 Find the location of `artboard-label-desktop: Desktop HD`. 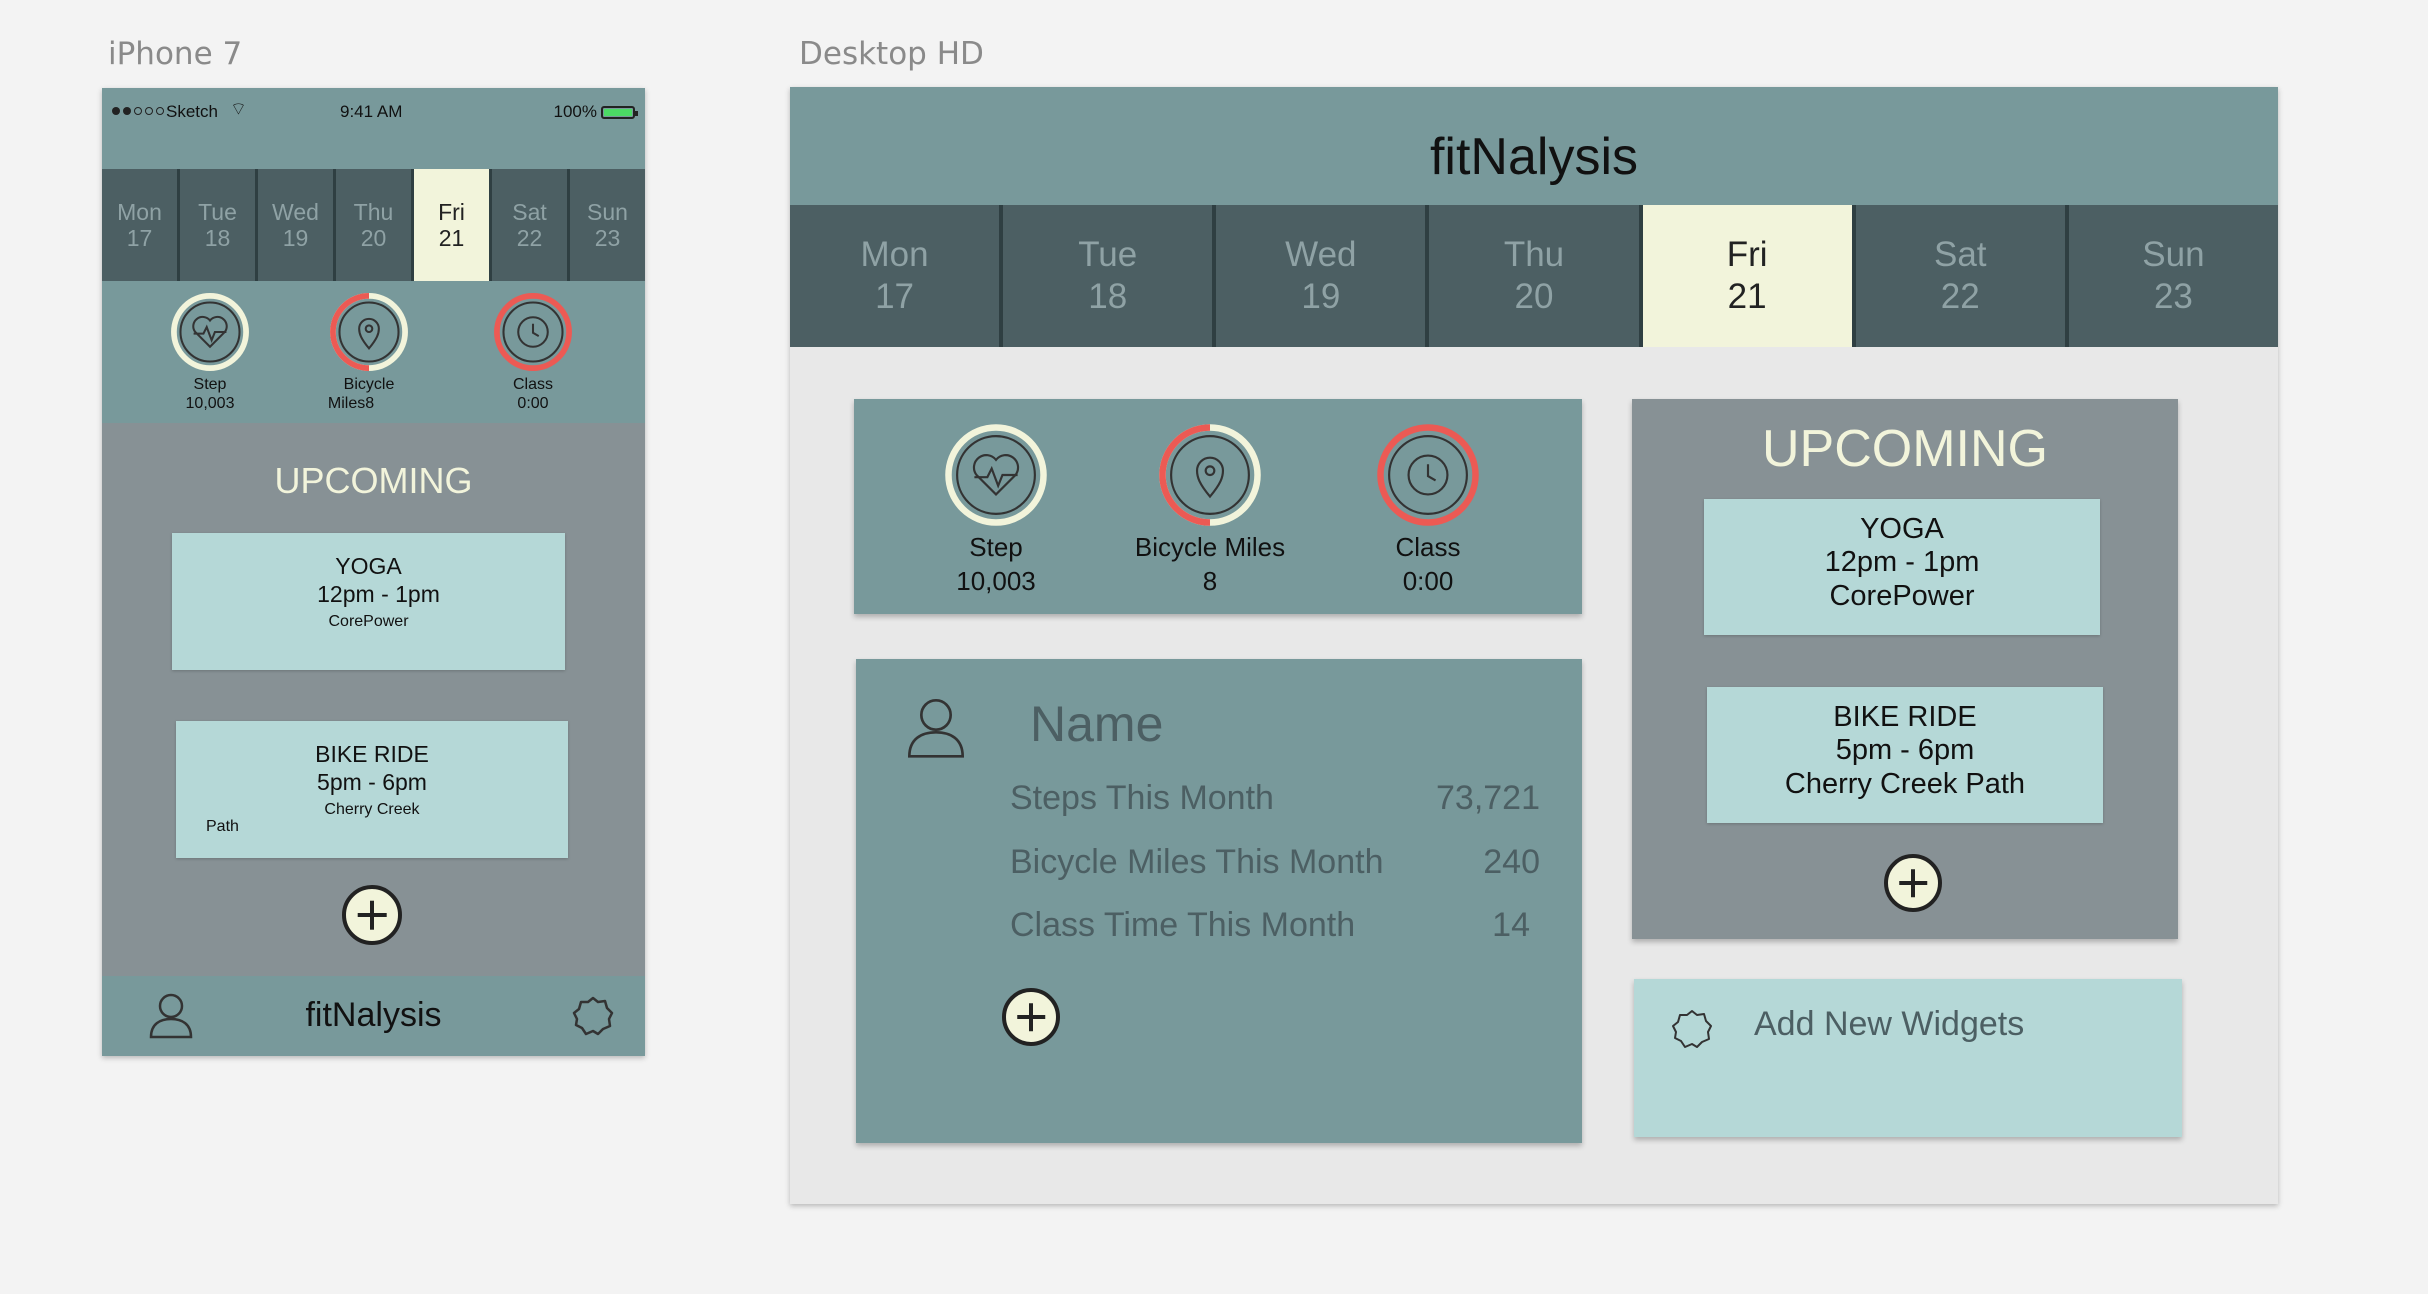

artboard-label-desktop: Desktop HD is located at coordinates (891, 54).